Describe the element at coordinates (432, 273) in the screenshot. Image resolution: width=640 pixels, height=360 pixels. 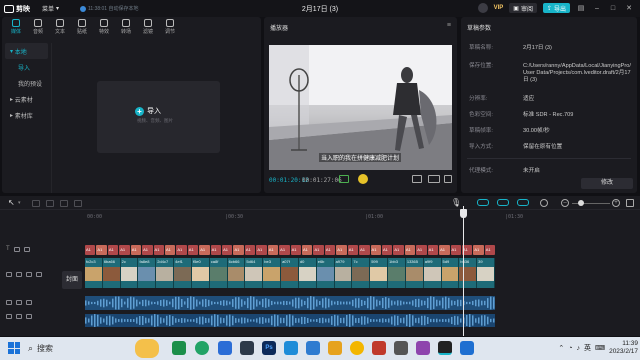
I see `video-clip: a9f9` at that location.